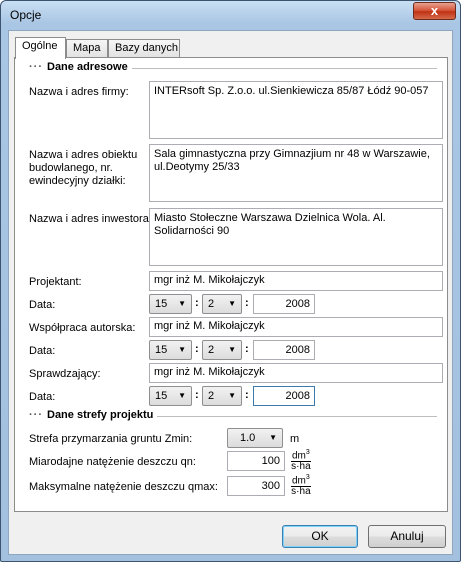 Image resolution: width=461 pixels, height=562 pixels. Describe the element at coordinates (296, 373) in the screenshot. I see `checker-field: mgr inż M. Mikołajczyk` at that location.